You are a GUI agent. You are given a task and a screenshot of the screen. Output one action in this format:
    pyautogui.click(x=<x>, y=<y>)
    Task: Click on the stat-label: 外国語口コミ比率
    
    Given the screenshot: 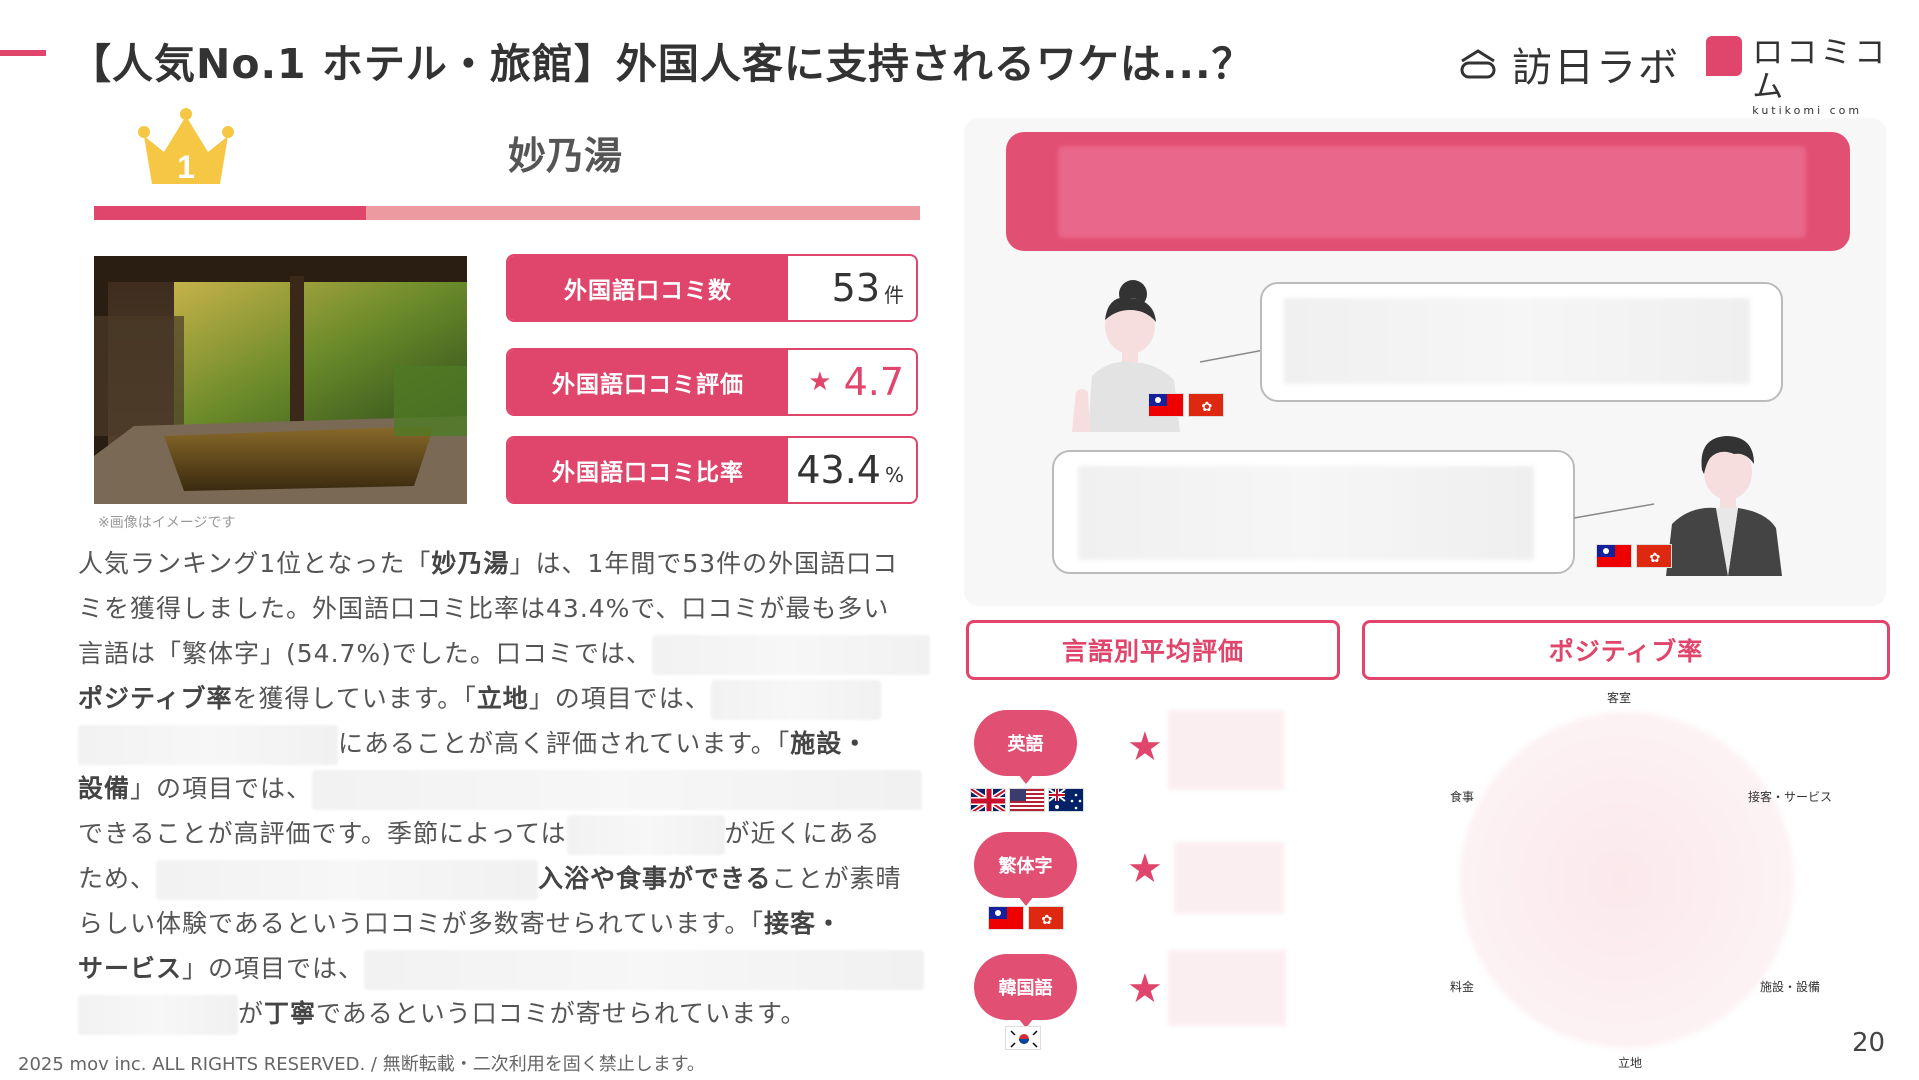 What is the action you would take?
    pyautogui.click(x=648, y=470)
    